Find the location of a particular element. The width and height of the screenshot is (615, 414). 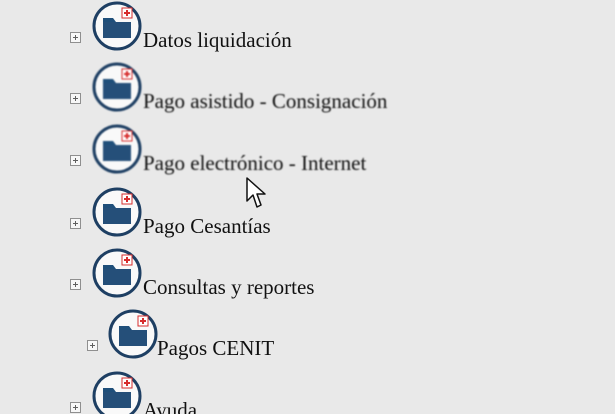

tree-item-consultas-reportes: Consultas y reportes is located at coordinates (230, 277).